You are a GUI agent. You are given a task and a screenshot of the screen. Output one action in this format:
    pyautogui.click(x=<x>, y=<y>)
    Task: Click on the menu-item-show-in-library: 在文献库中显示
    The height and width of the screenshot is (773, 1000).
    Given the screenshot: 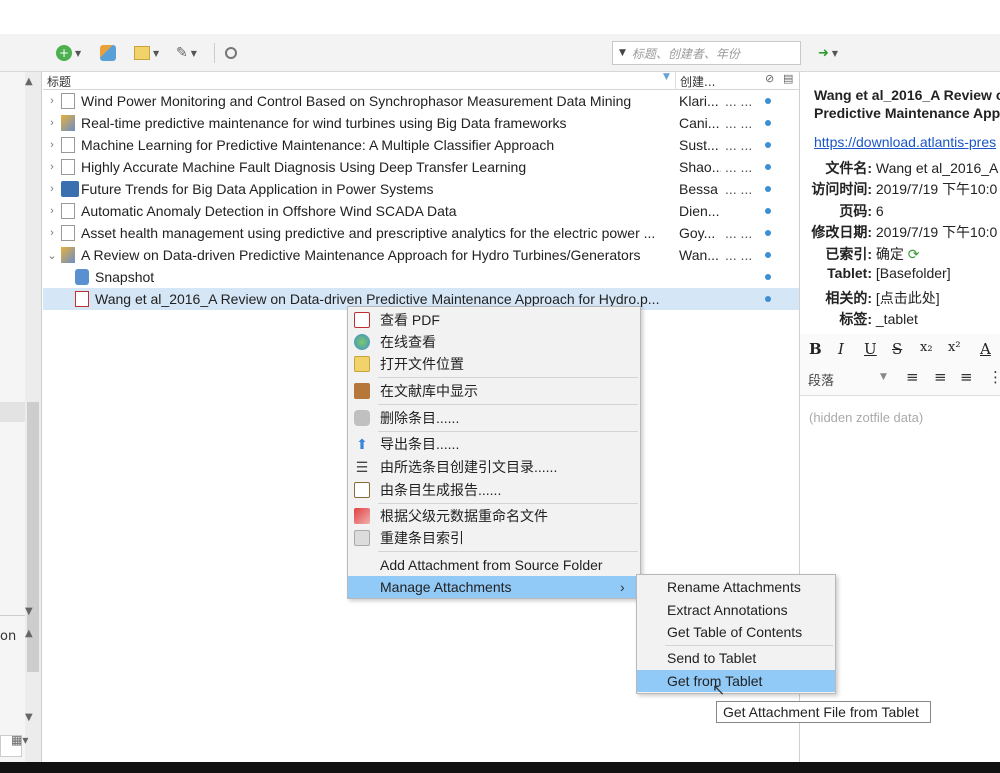 What is the action you would take?
    pyautogui.click(x=494, y=391)
    